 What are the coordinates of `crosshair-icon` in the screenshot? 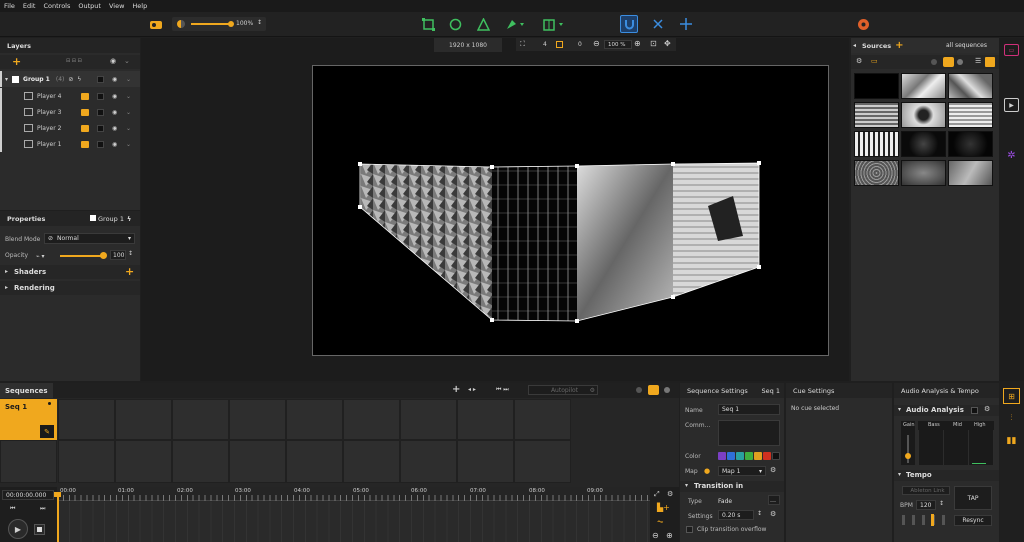 It's located at (686, 24).